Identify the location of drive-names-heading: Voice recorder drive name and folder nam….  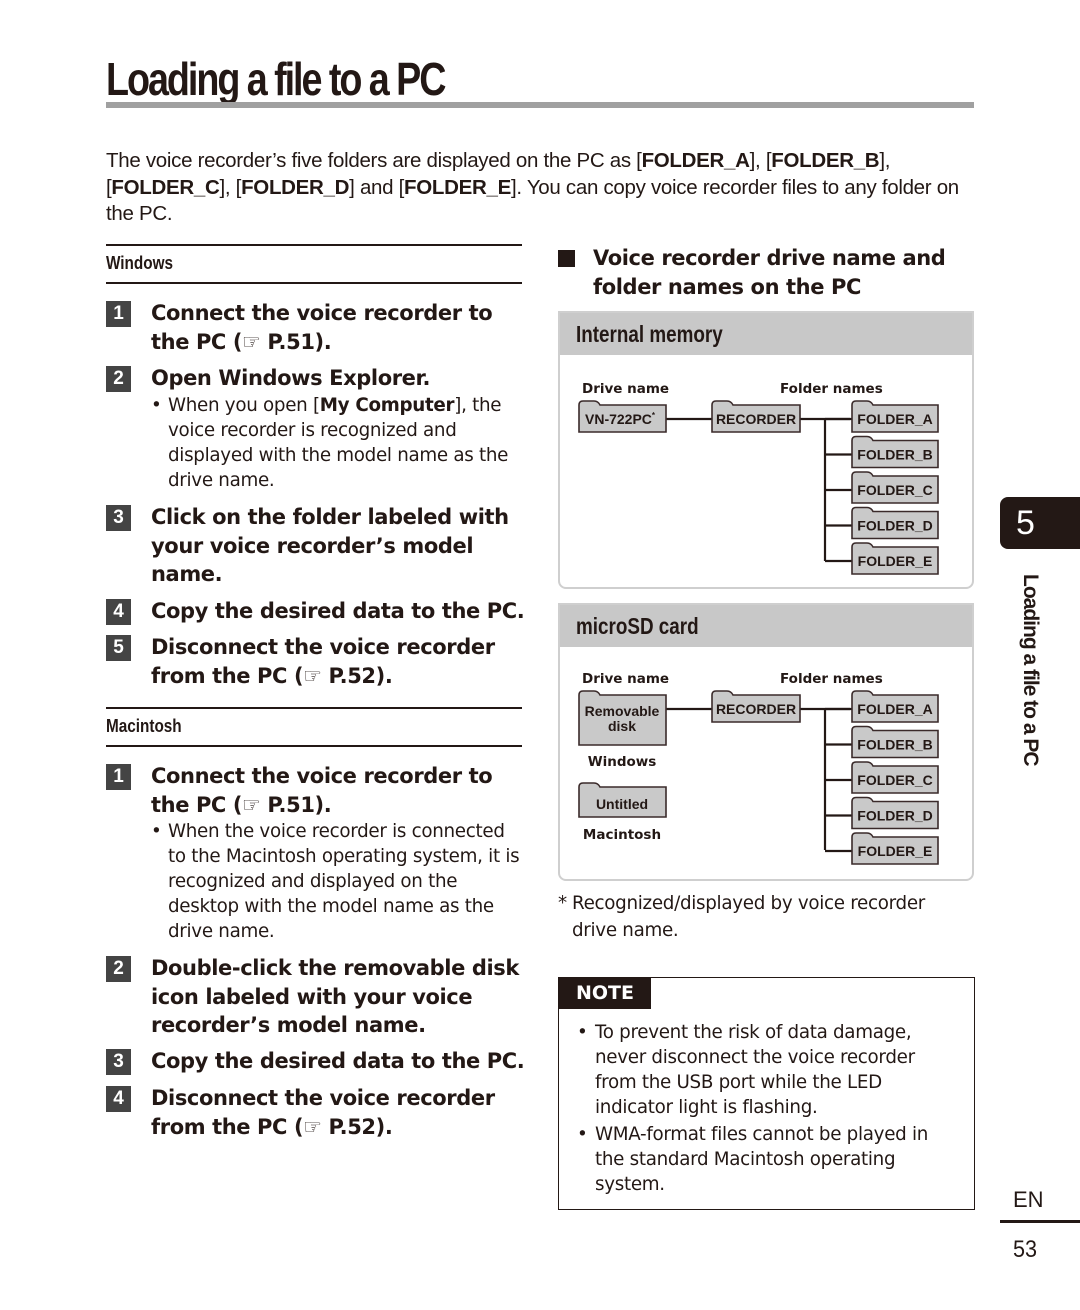
(766, 273).